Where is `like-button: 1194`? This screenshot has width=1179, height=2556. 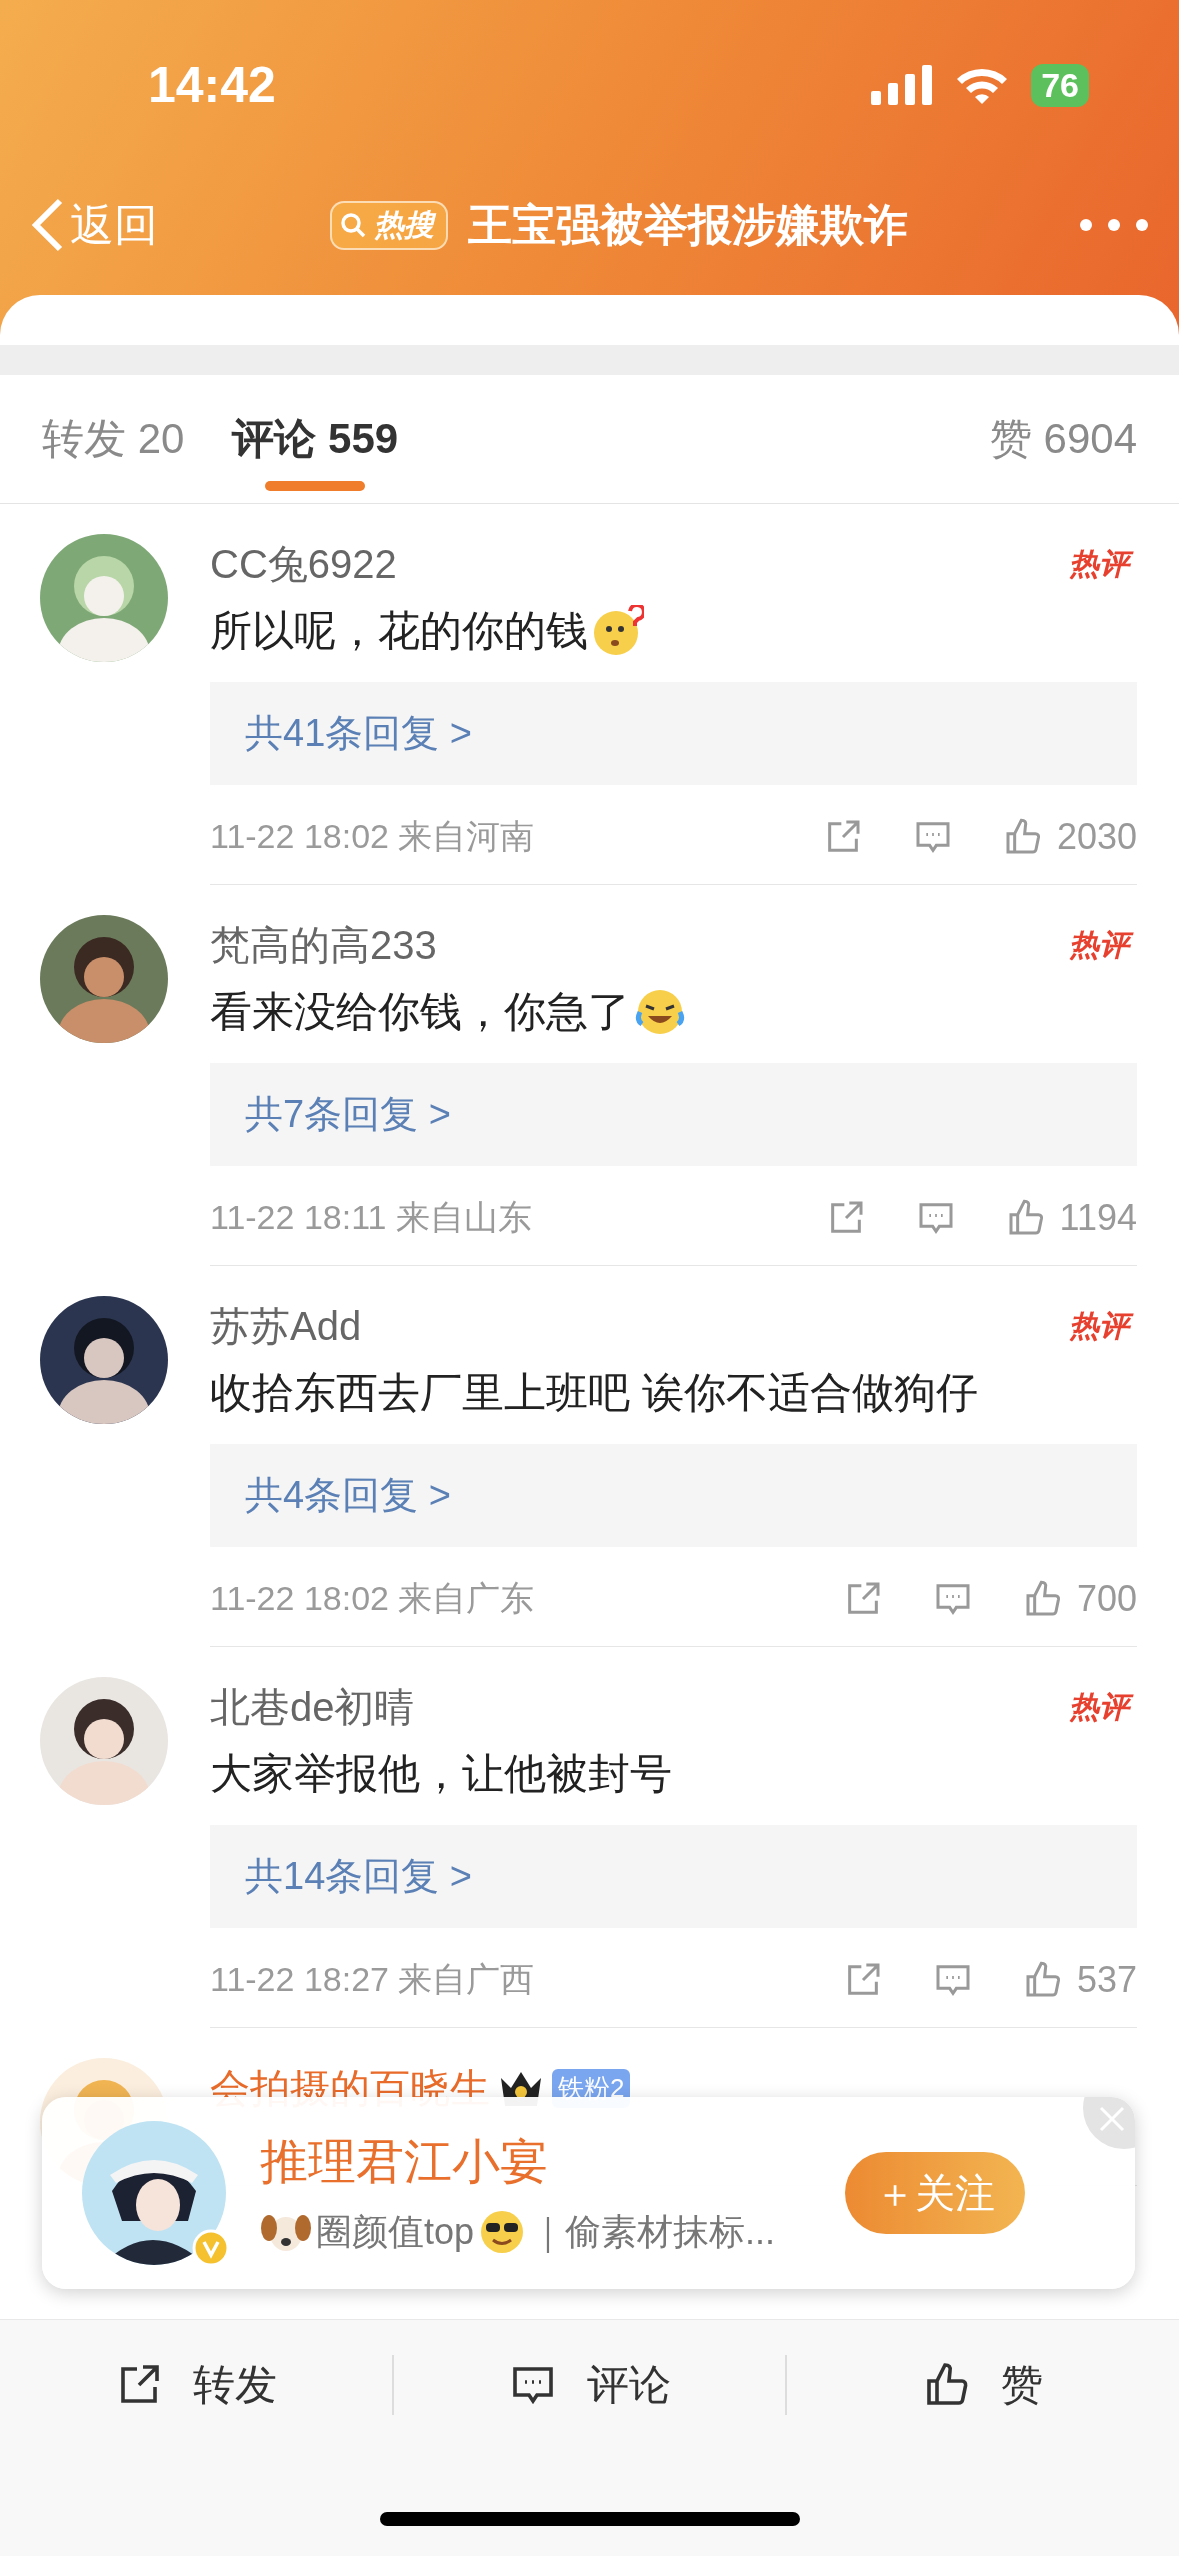 like-button: 1194 is located at coordinates (1071, 1218).